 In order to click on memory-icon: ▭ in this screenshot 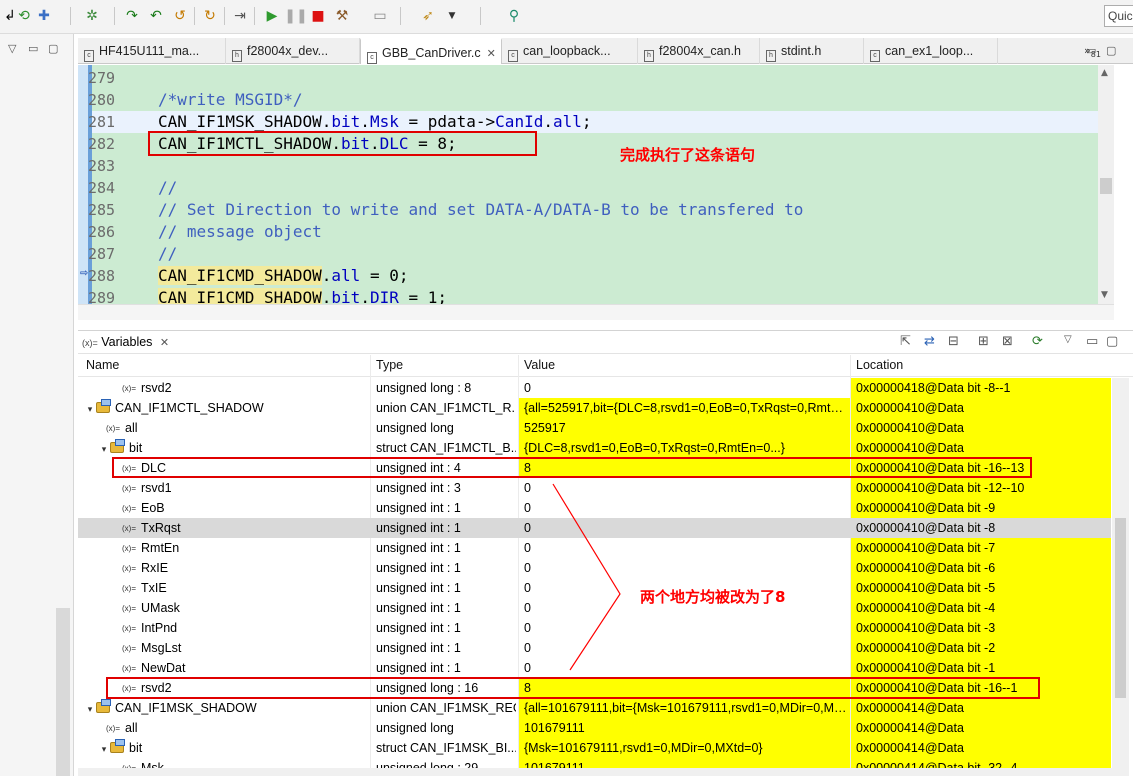, I will do `click(380, 16)`.